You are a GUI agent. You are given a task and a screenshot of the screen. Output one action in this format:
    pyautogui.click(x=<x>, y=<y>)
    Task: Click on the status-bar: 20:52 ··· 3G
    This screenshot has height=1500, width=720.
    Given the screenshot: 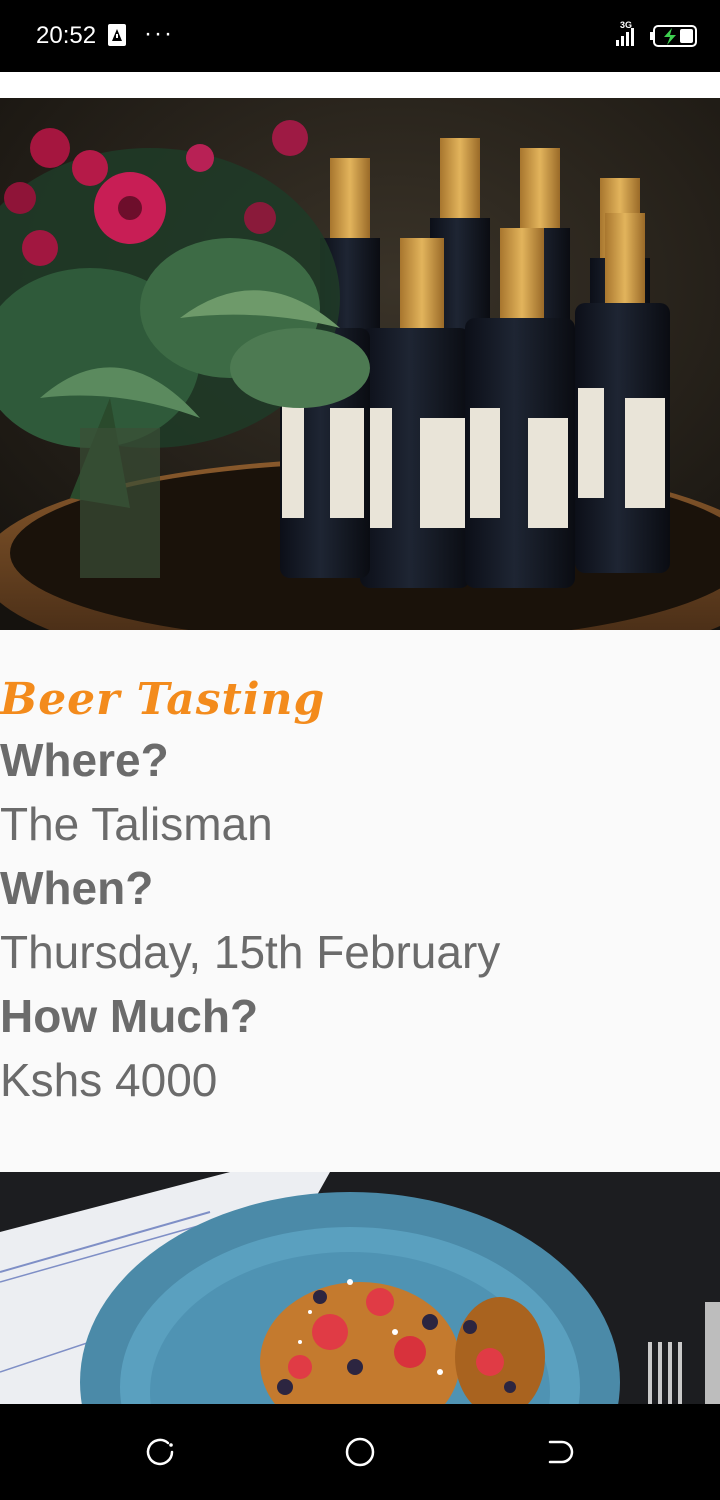 What is the action you would take?
    pyautogui.click(x=360, y=36)
    